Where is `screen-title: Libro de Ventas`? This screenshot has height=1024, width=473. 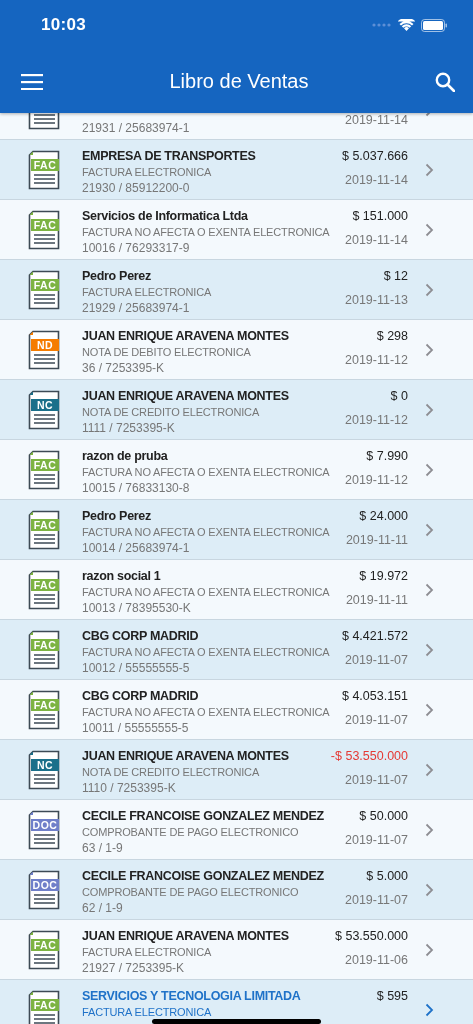 screen-title: Libro de Ventas is located at coordinates (239, 81).